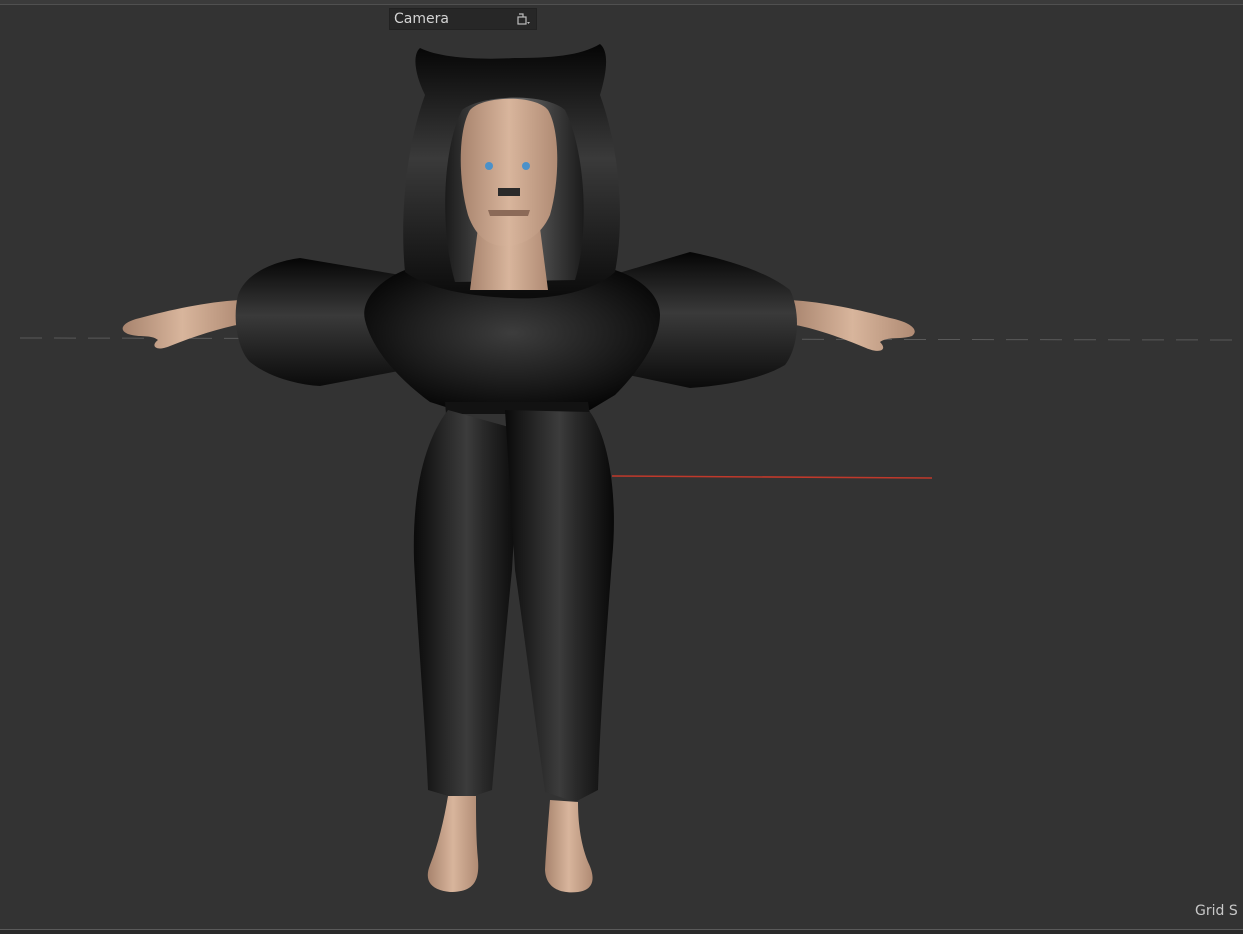 This screenshot has height=934, width=1243. I want to click on left-leg, so click(466, 605).